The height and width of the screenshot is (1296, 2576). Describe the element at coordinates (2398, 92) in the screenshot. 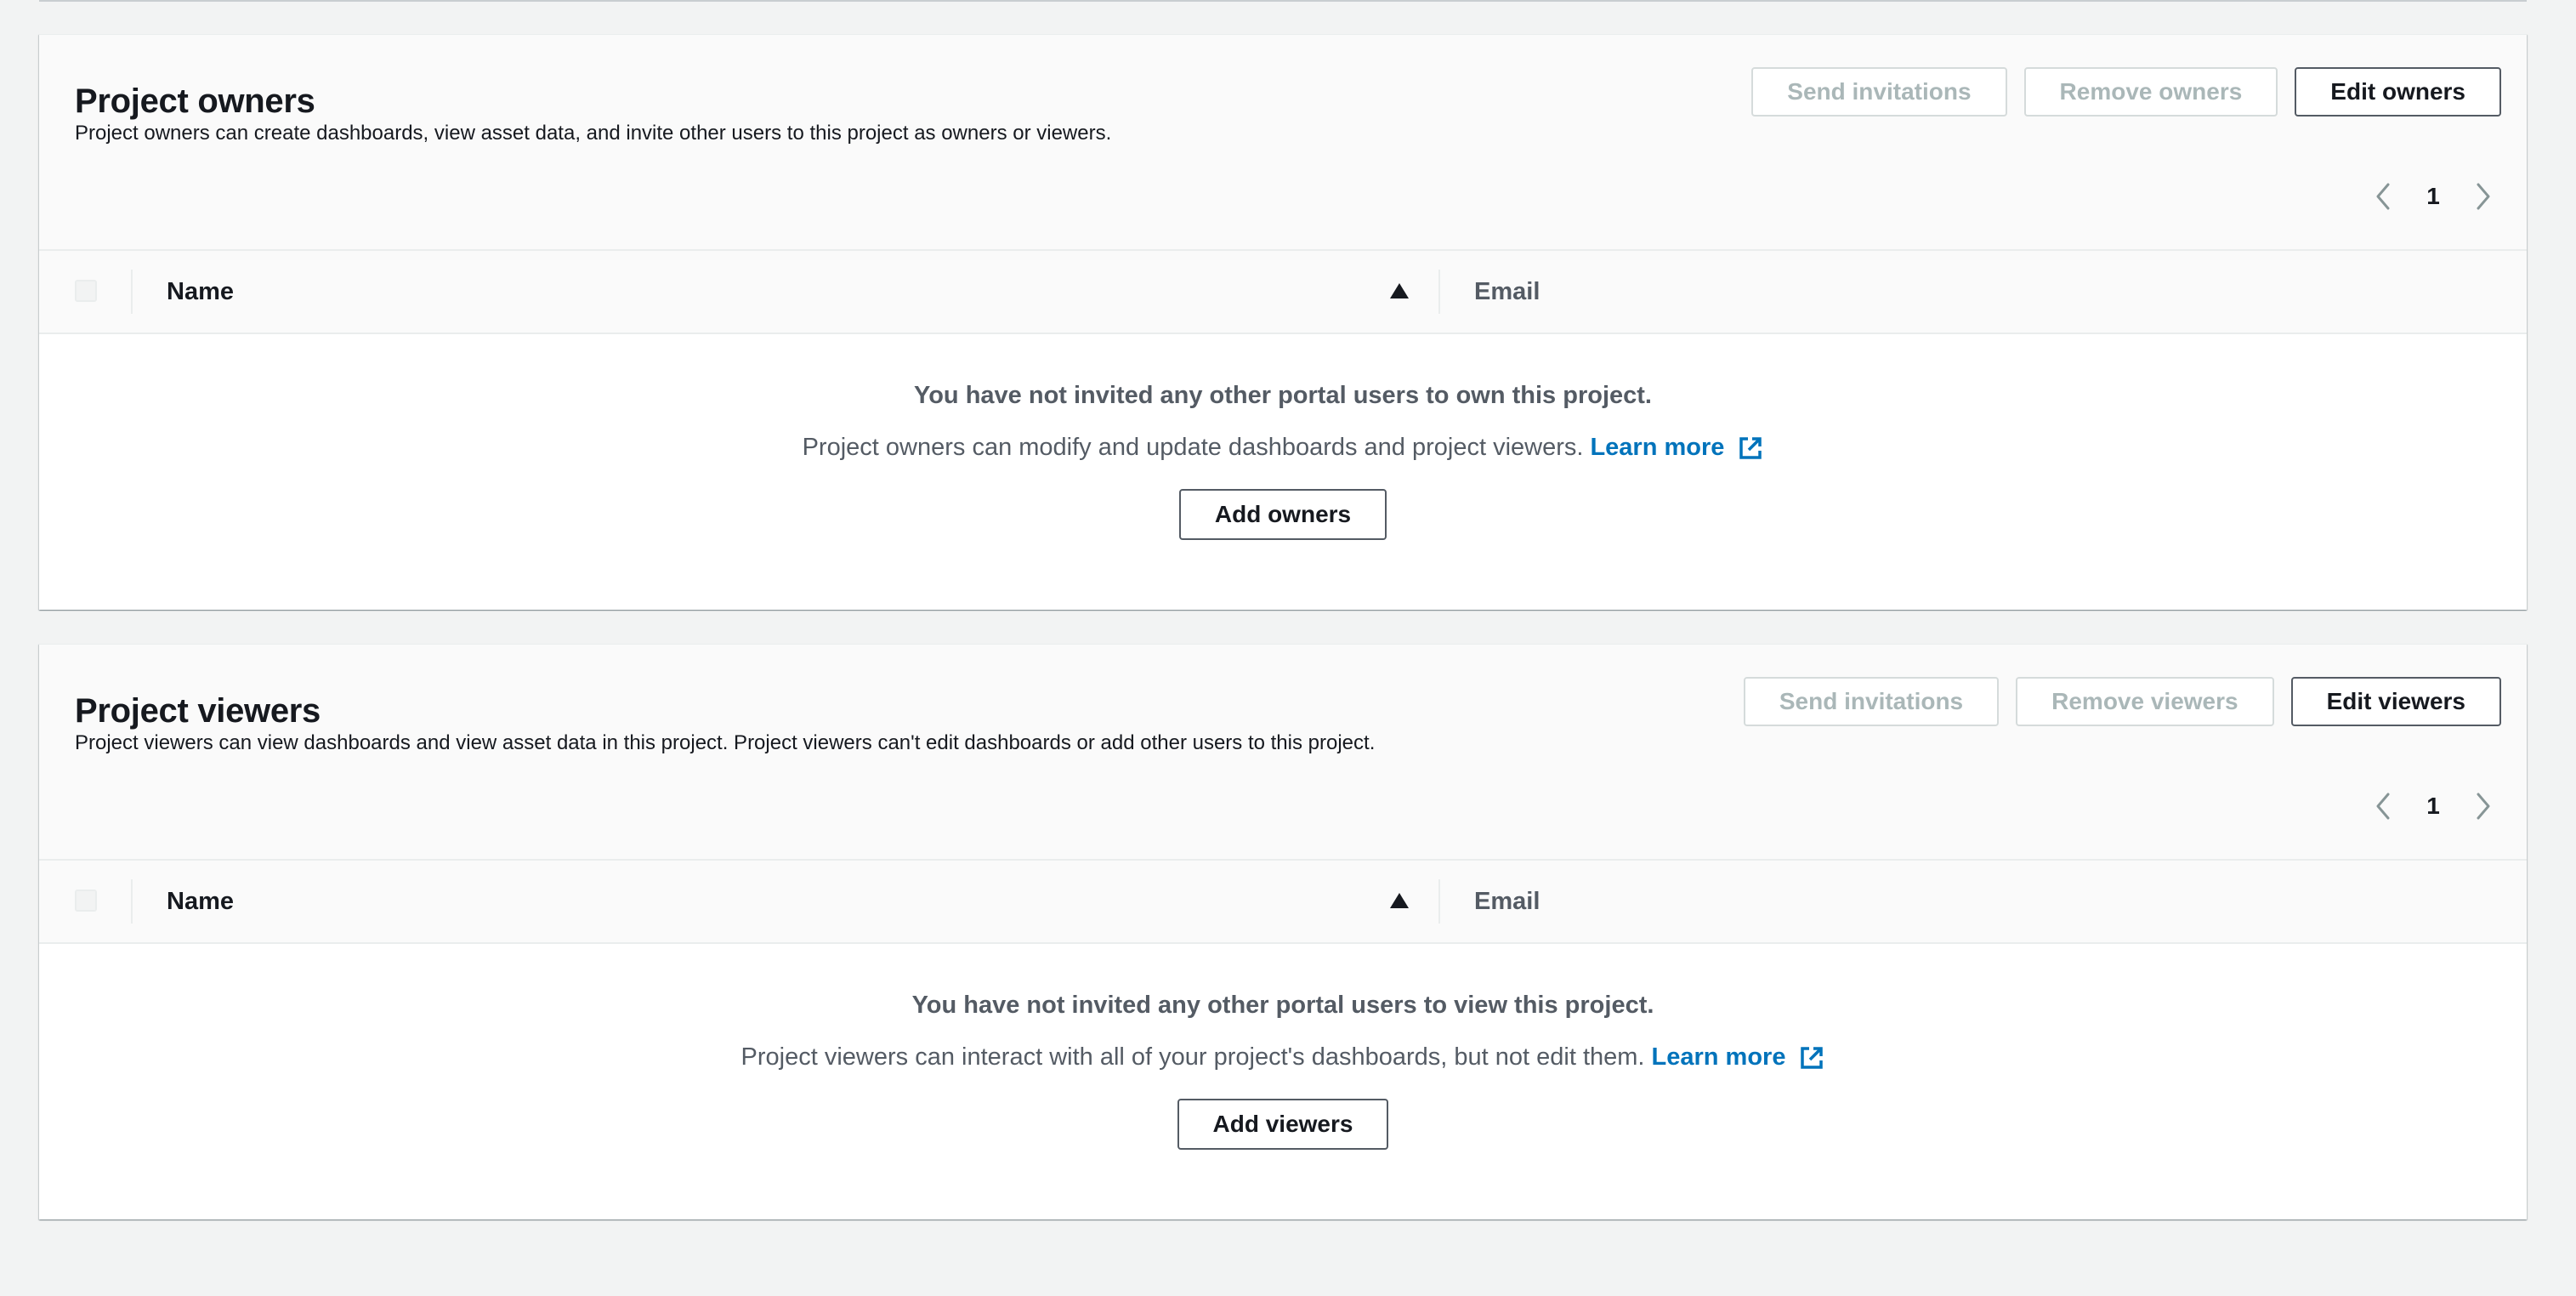

I see `edit-owners-button: Edit owners` at that location.